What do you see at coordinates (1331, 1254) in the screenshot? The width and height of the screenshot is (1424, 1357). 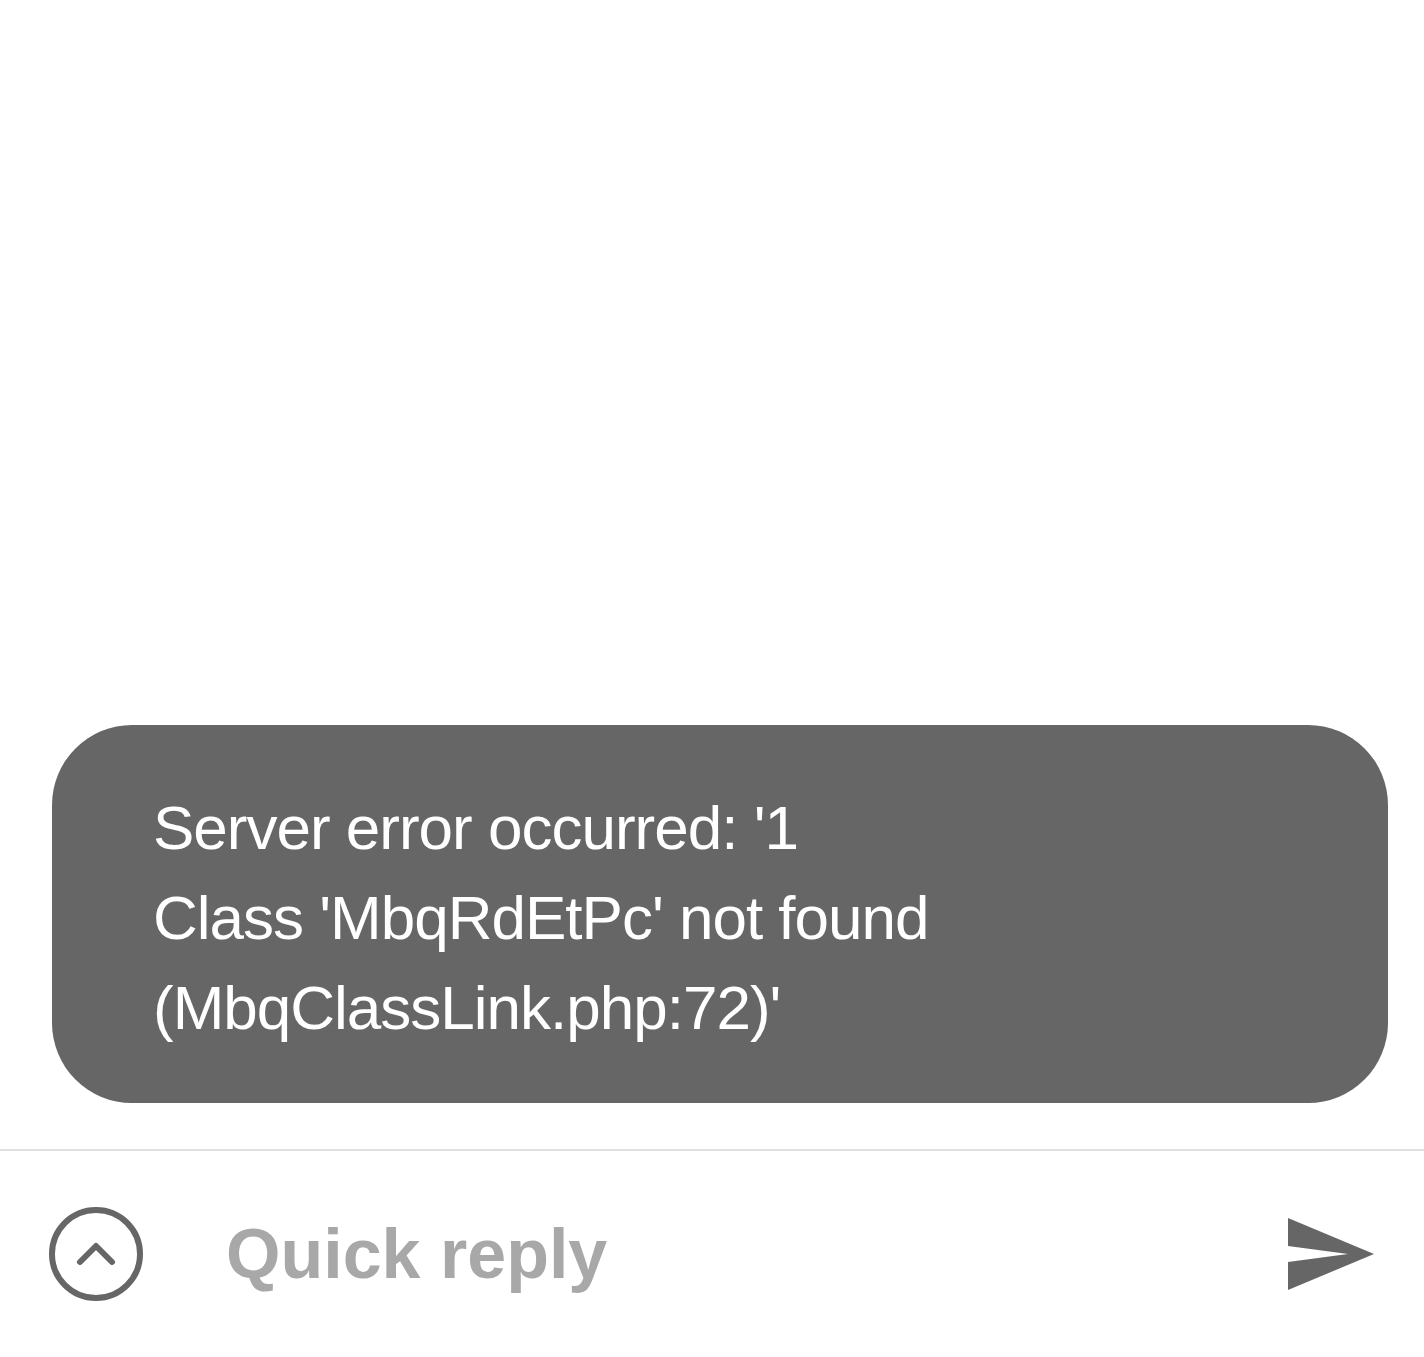 I see `send-button` at bounding box center [1331, 1254].